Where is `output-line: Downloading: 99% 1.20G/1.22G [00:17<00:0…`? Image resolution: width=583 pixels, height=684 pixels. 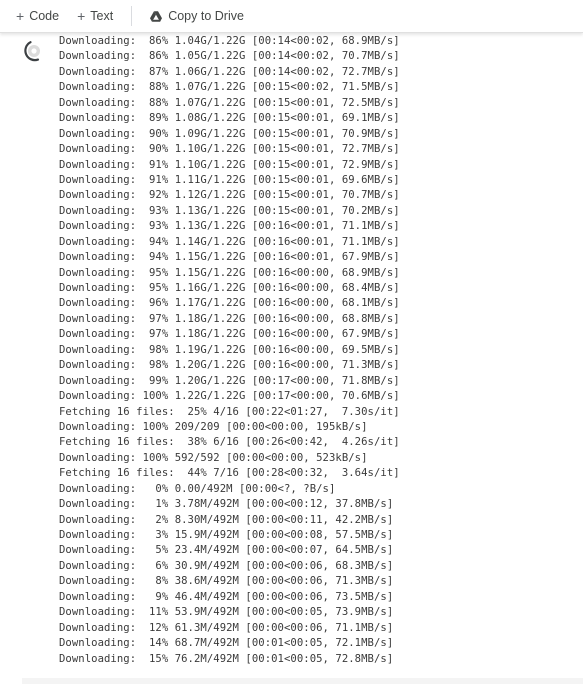 output-line: Downloading: 99% 1.20G/1.22G [00:17<00:0… is located at coordinates (229, 380).